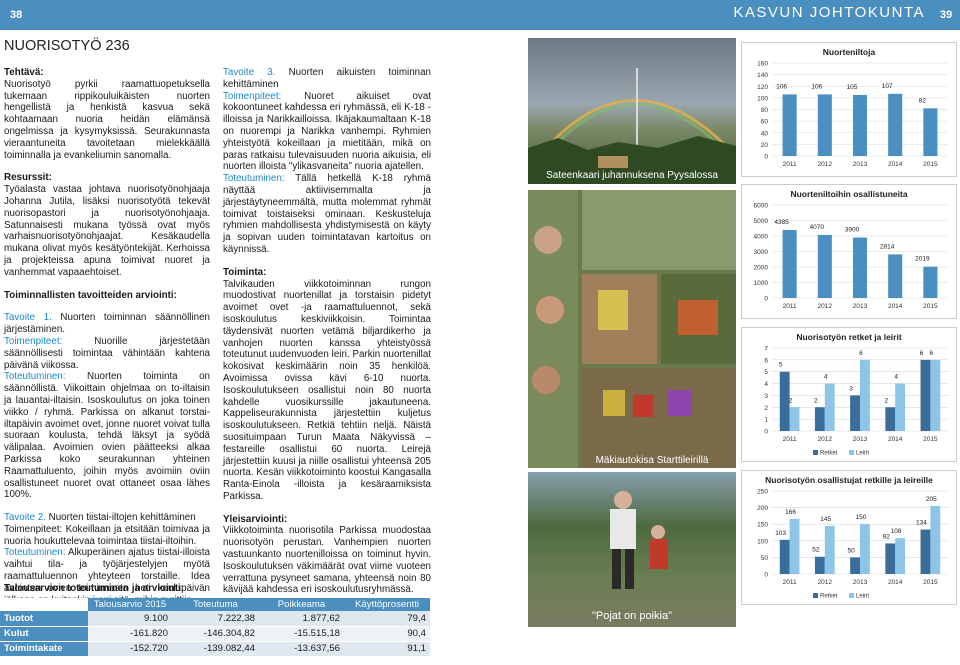 The image size is (960, 665). I want to click on legend-label: Leirit, so click(862, 454).